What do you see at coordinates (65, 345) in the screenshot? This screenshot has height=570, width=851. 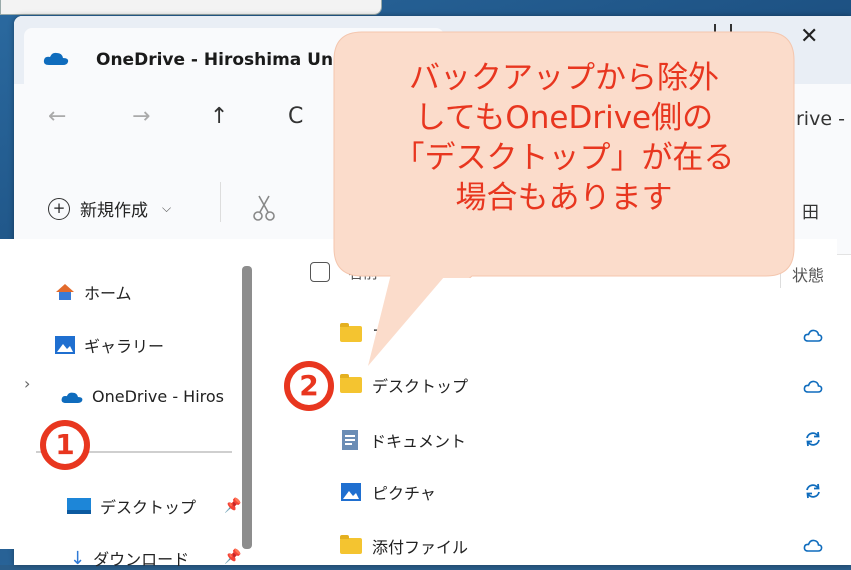 I see `gallery-icon` at bounding box center [65, 345].